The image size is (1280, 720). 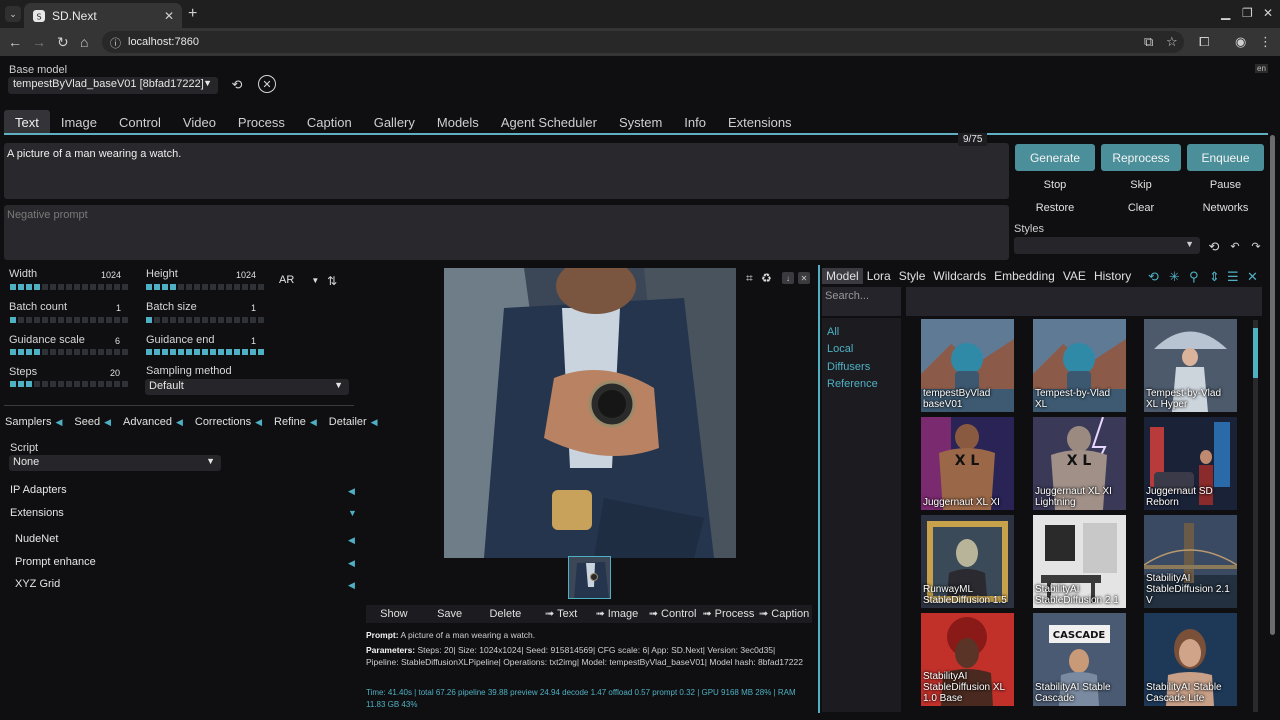 I want to click on new-tab-icon: +, so click(x=192, y=14).